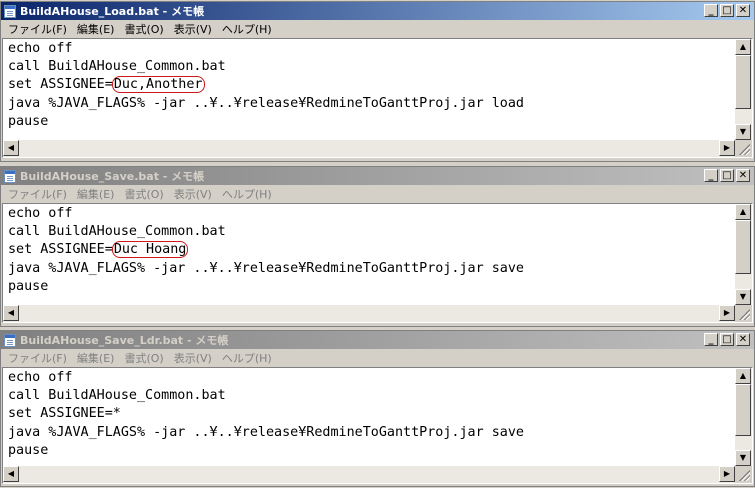 This screenshot has width=755, height=488. Describe the element at coordinates (64, 414) in the screenshot. I see `text-line: set ASSIGNEE=*` at that location.